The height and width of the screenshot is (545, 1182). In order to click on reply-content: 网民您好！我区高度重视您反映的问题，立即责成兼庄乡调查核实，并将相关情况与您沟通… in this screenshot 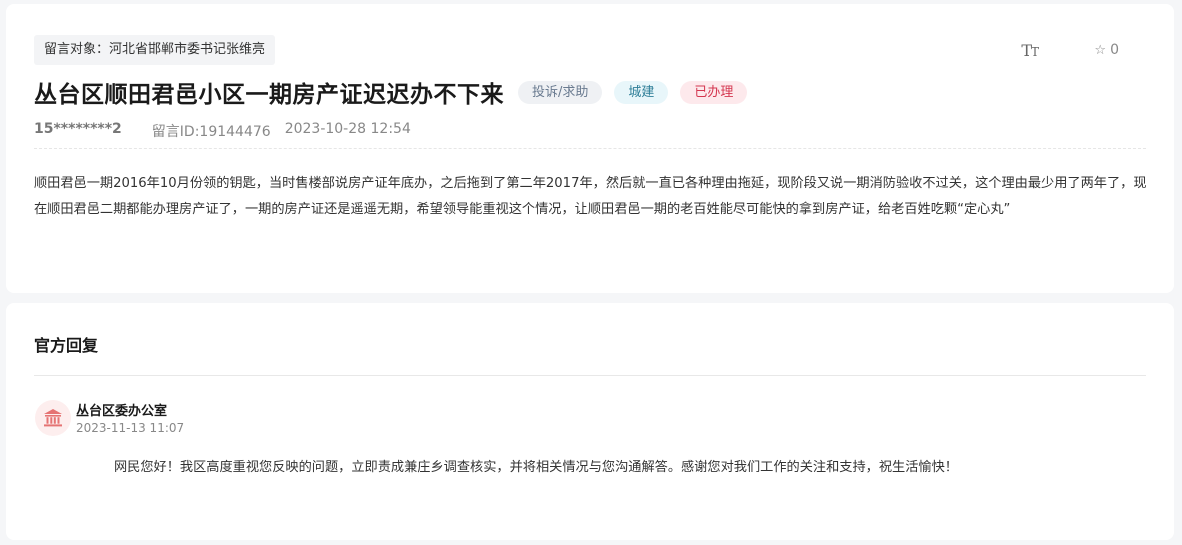, I will do `click(536, 467)`.